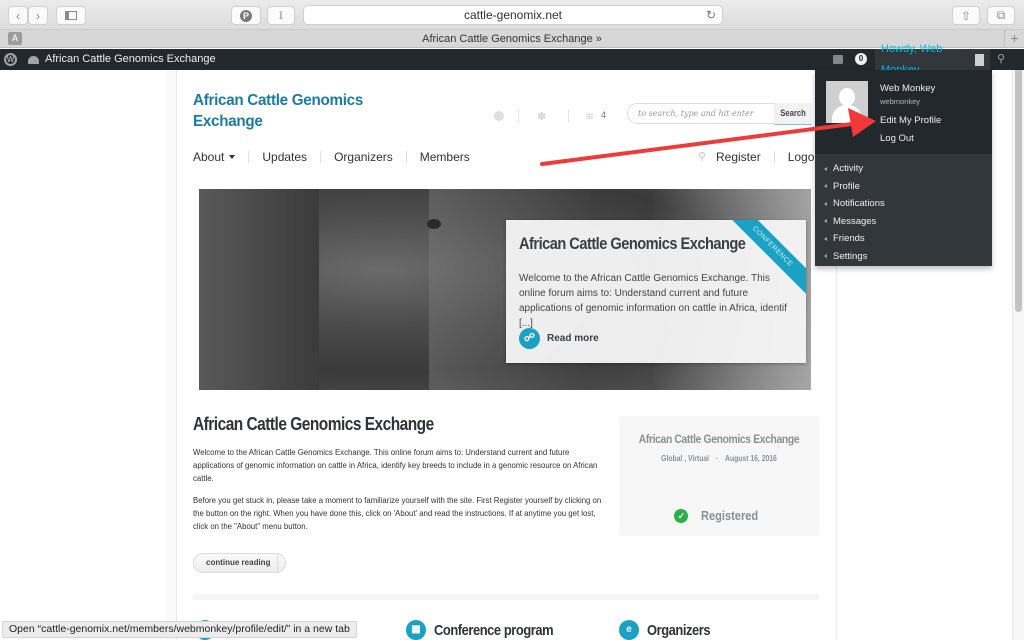 The image size is (1024, 640). I want to click on site-title-line2: Exchange, so click(228, 121).